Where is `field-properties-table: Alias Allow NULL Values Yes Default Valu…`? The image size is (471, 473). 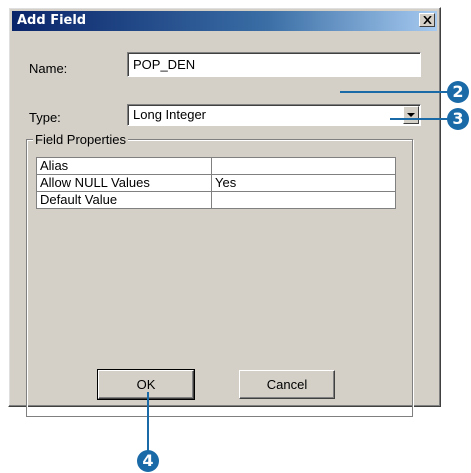 field-properties-table: Alias Allow NULL Values Yes Default Valu… is located at coordinates (216, 183).